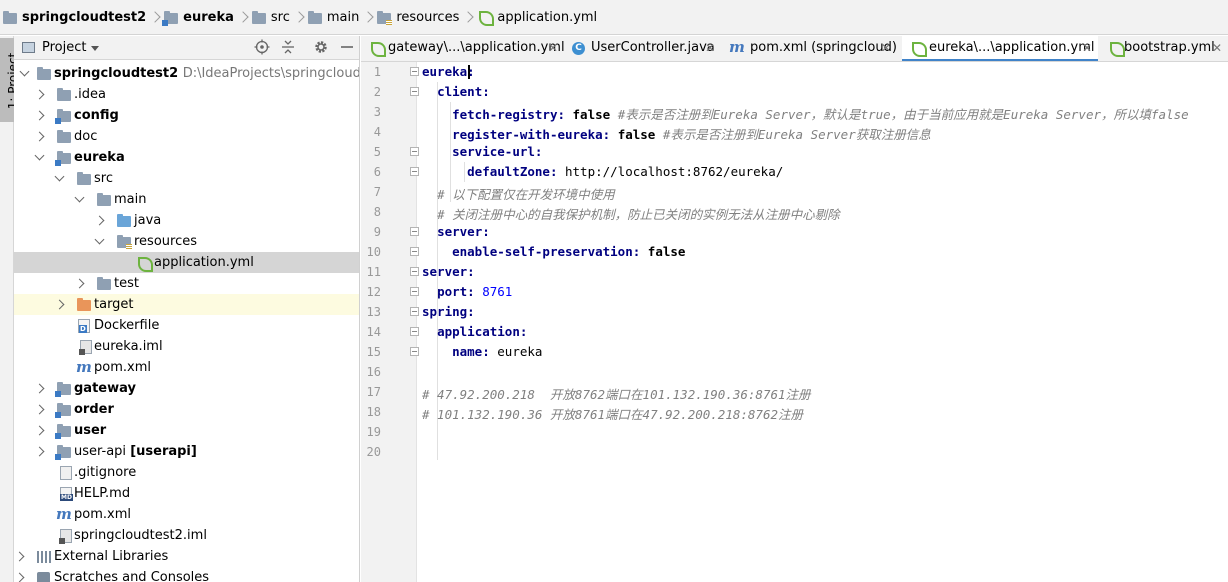  What do you see at coordinates (321, 47) in the screenshot?
I see `gear-icon` at bounding box center [321, 47].